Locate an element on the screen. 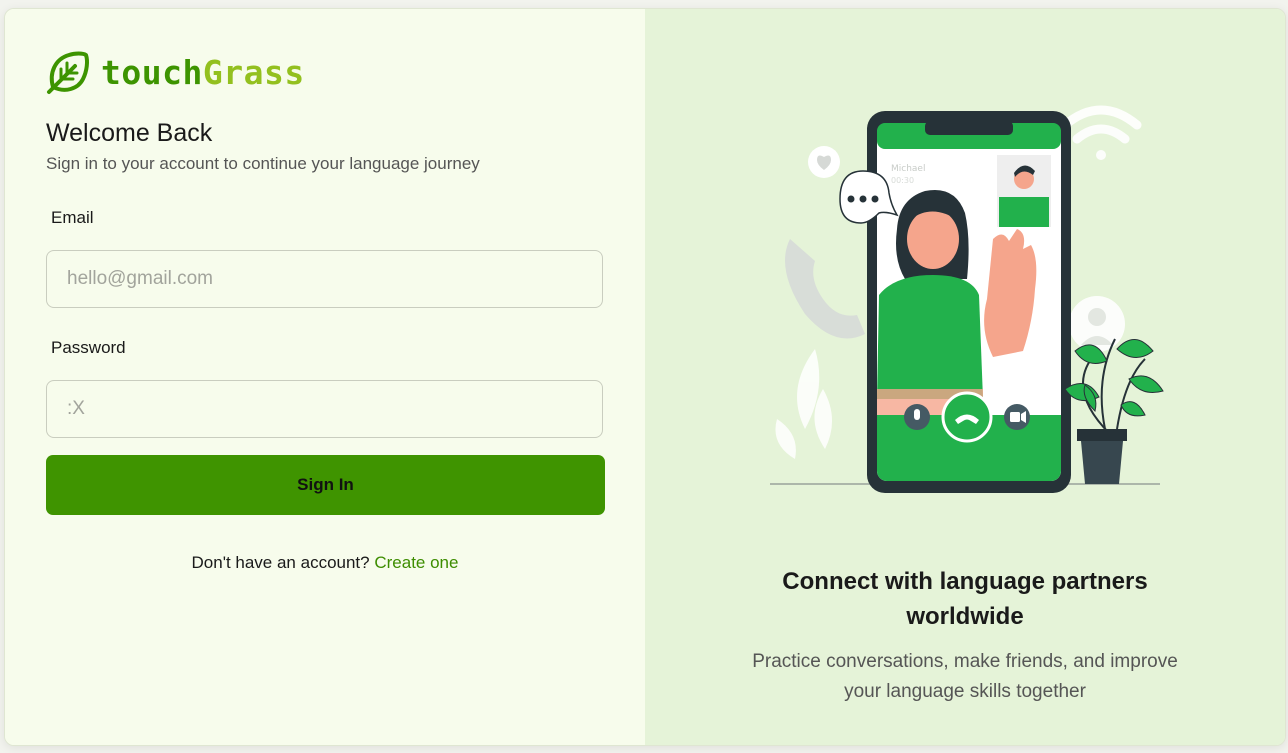 This screenshot has height=753, width=1288. avatar-silhouette is located at coordinates (1097, 324).